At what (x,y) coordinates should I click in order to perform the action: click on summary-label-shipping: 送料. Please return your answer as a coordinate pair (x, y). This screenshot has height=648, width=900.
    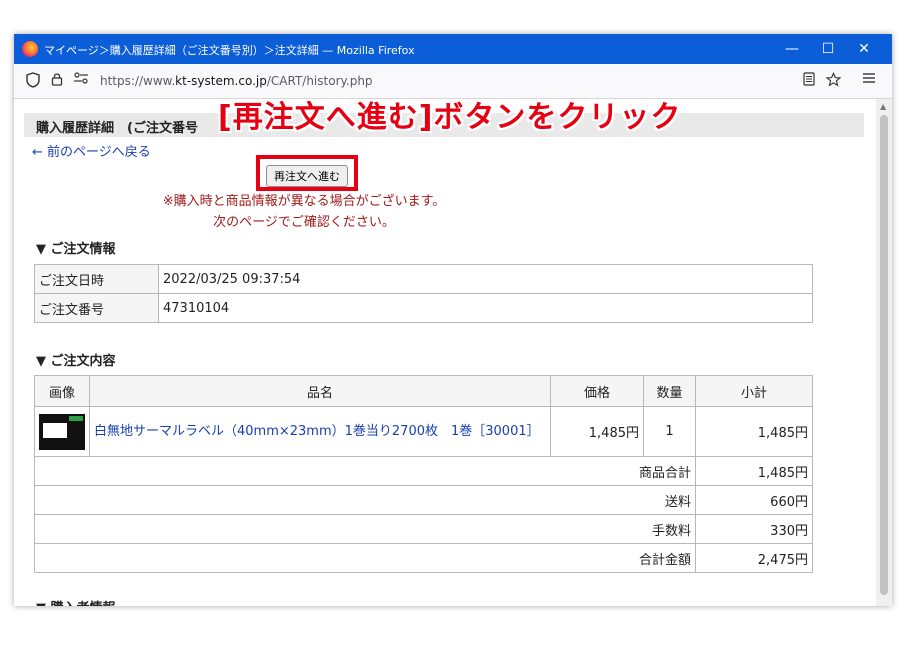
    Looking at the image, I should click on (365, 500).